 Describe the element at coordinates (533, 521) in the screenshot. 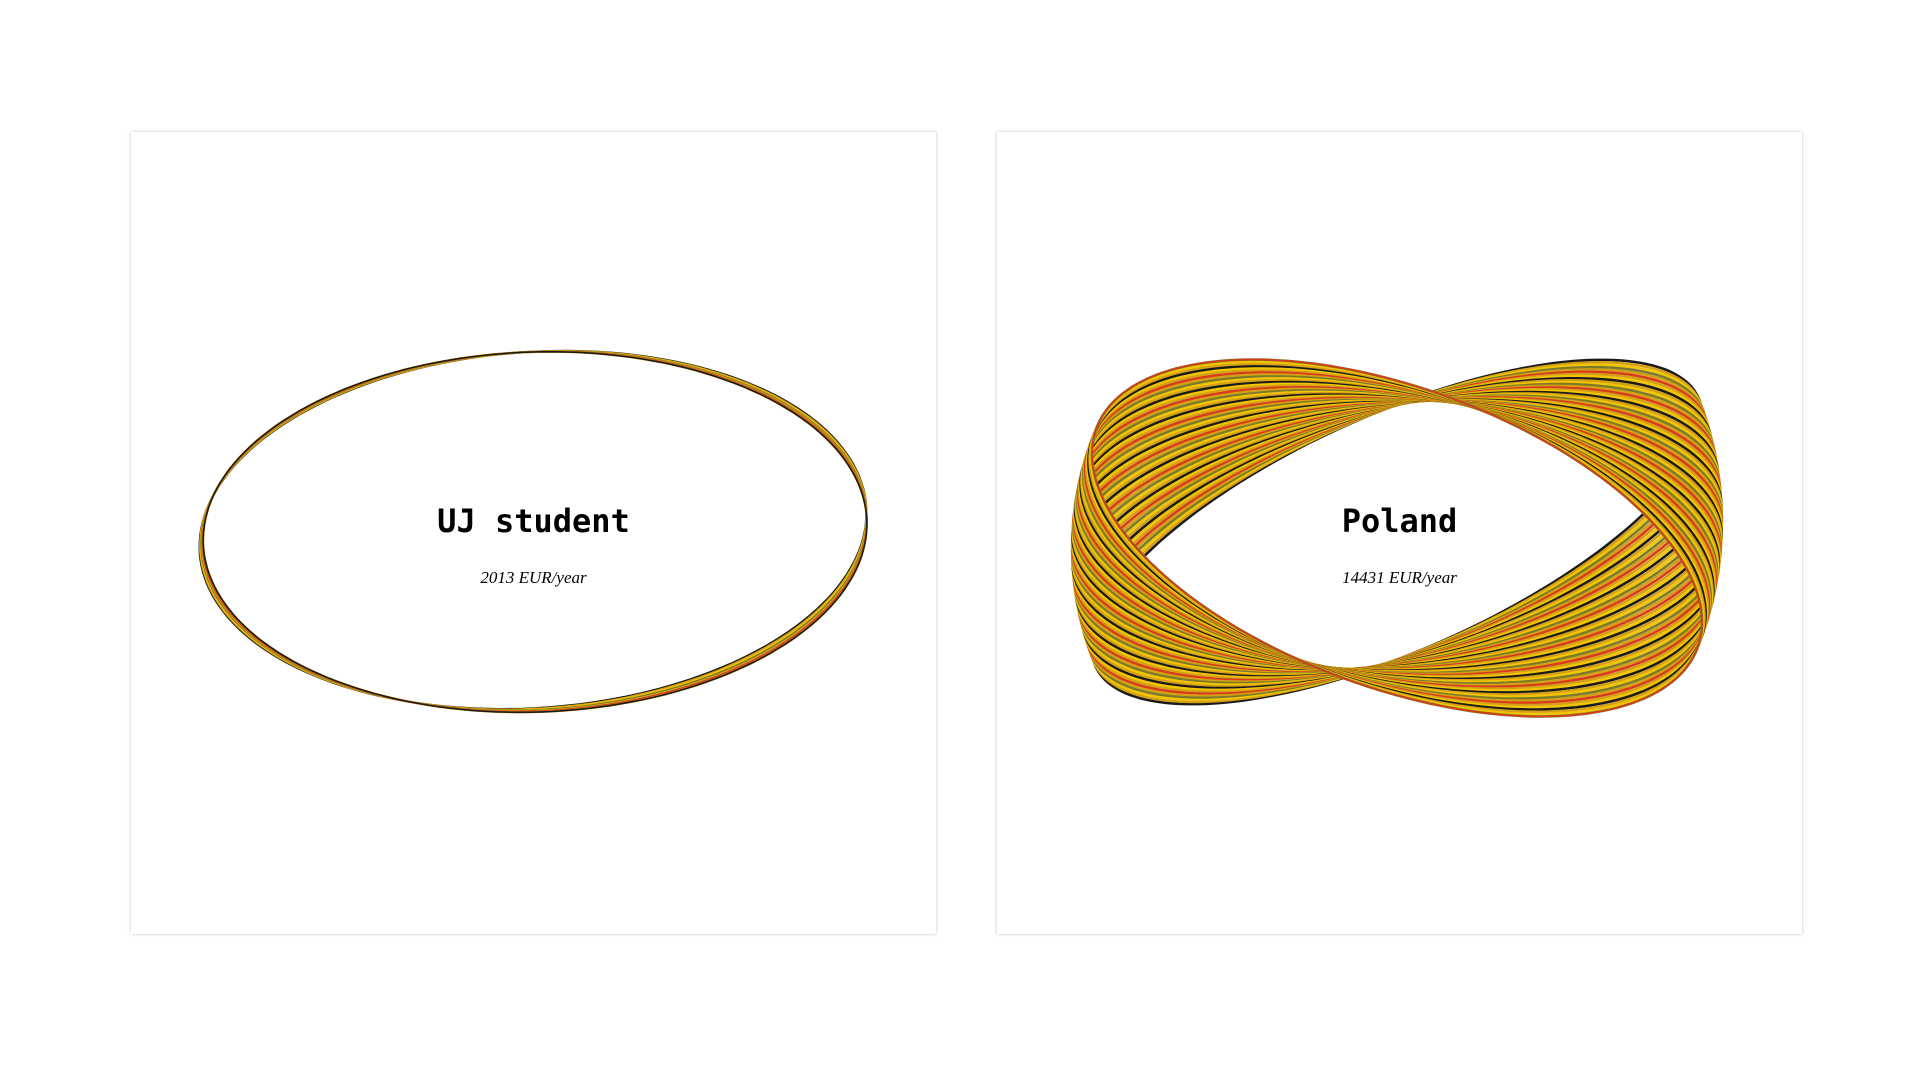

I see `card-title: UJ student` at that location.